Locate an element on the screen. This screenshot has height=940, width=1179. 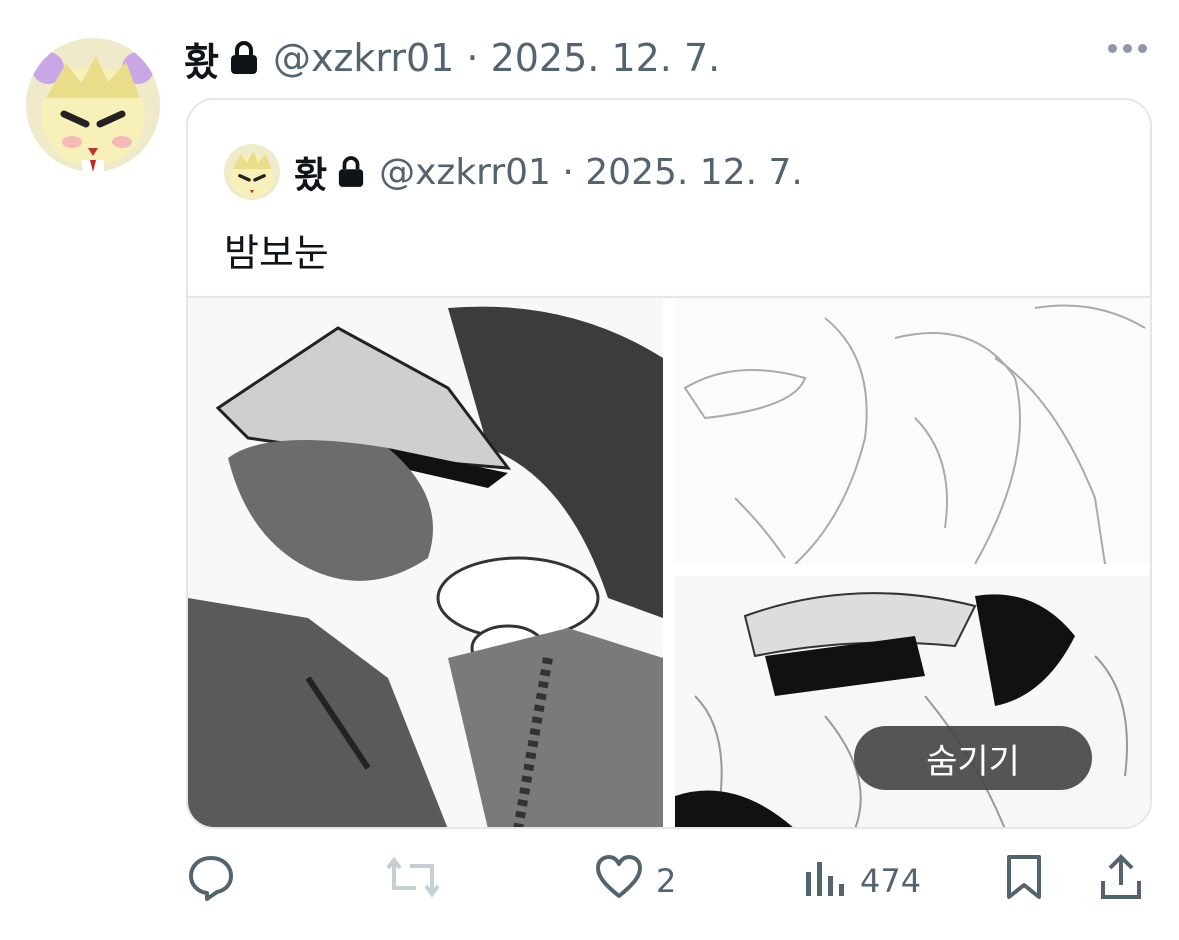
quoted-author-name: 홨 is located at coordinates (311, 175).